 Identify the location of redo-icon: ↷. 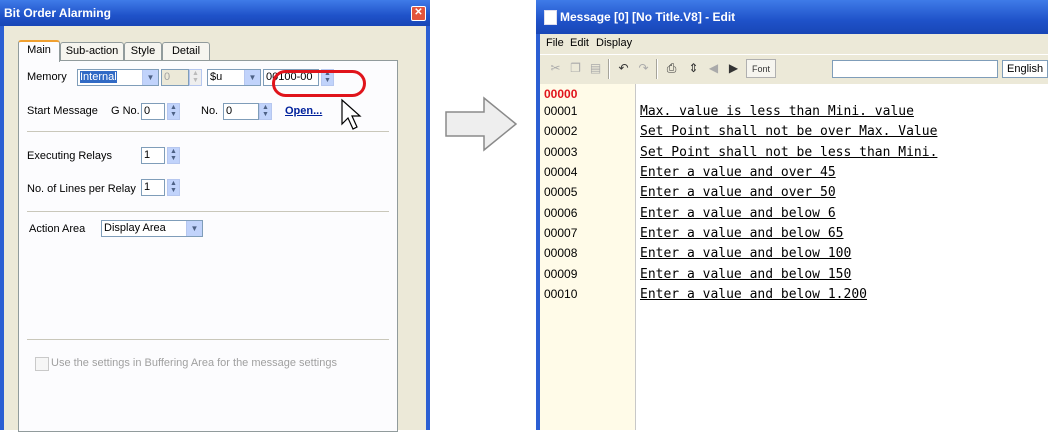
(643, 68).